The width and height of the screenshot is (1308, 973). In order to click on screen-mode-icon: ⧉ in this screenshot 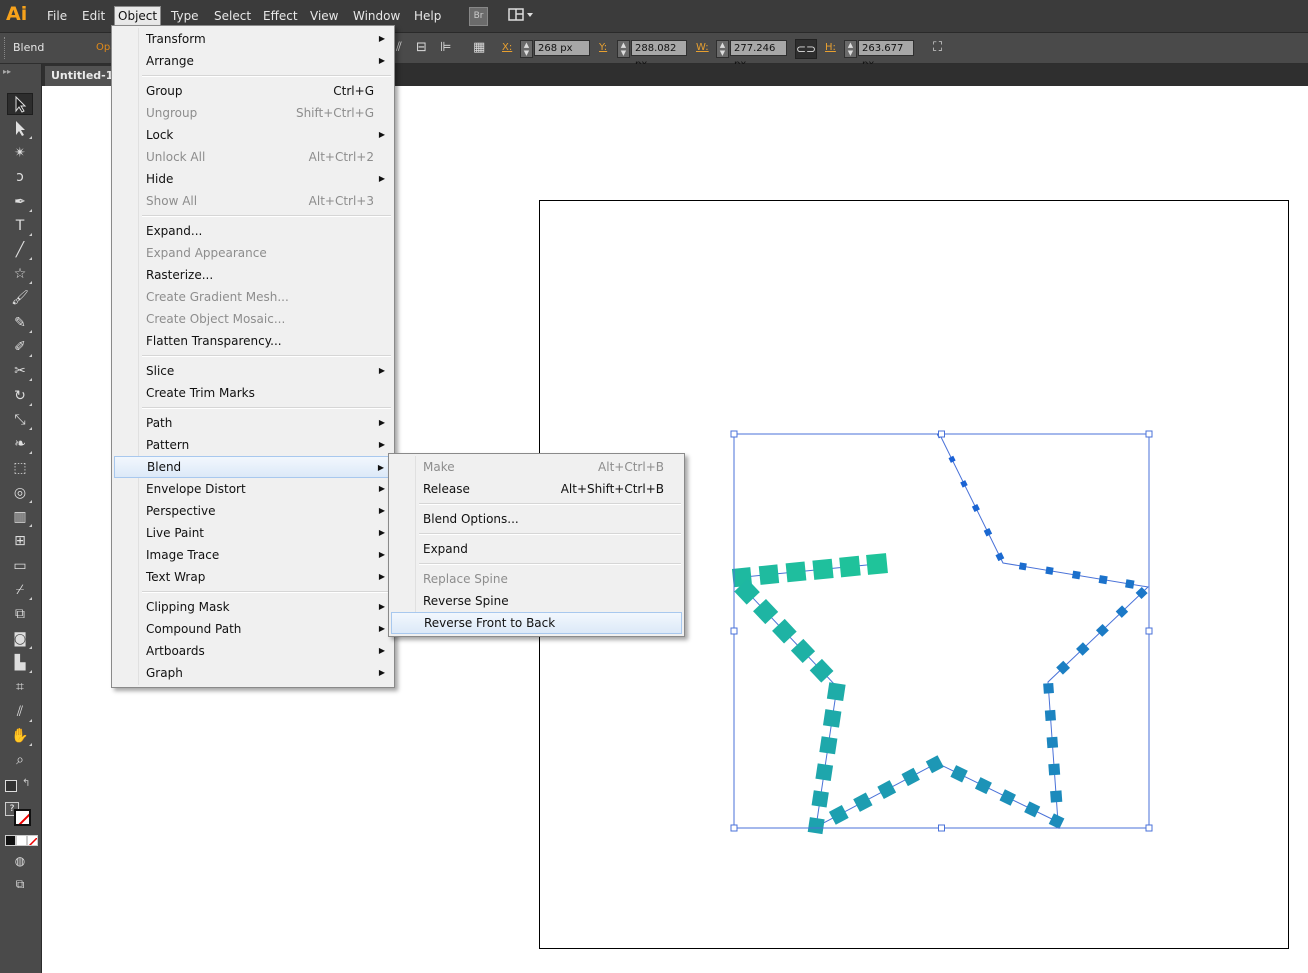, I will do `click(20, 884)`.